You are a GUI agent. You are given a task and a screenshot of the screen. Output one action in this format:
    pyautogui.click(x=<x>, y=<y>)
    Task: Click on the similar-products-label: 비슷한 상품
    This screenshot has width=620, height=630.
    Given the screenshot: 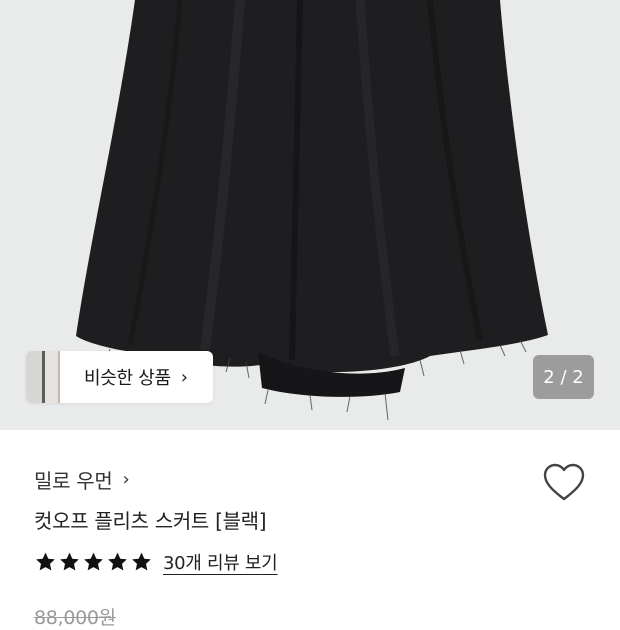 What is the action you would take?
    pyautogui.click(x=127, y=378)
    